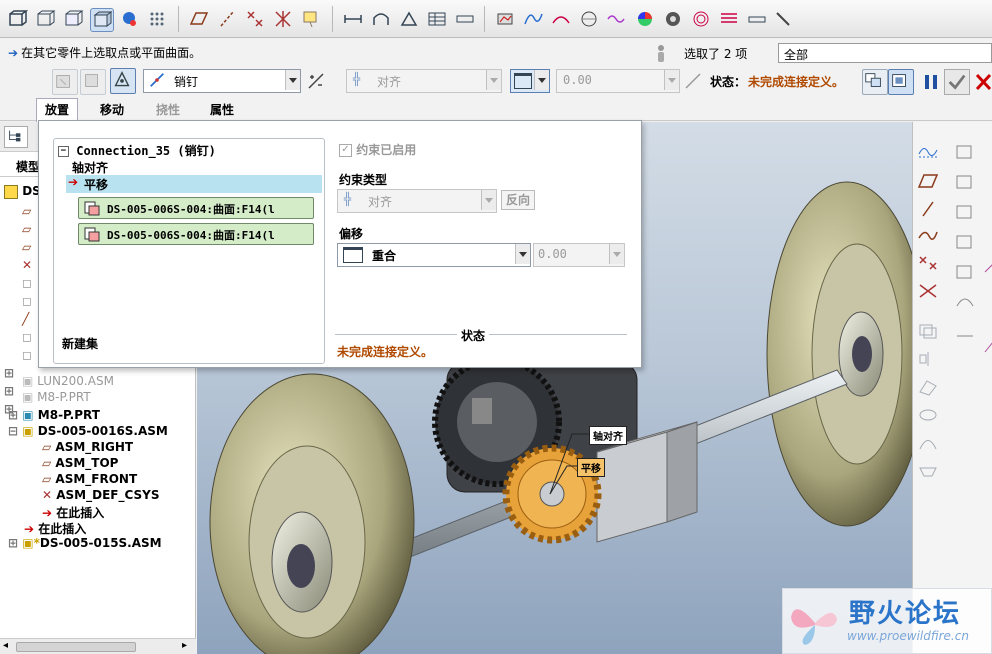  I want to click on rigid-icon, so click(93, 82).